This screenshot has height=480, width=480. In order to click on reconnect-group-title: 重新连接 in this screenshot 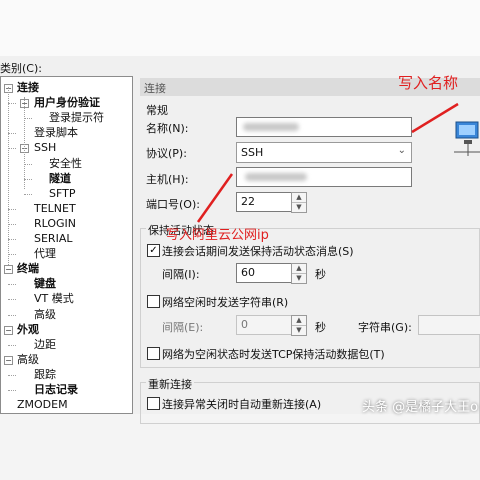, I will do `click(170, 384)`.